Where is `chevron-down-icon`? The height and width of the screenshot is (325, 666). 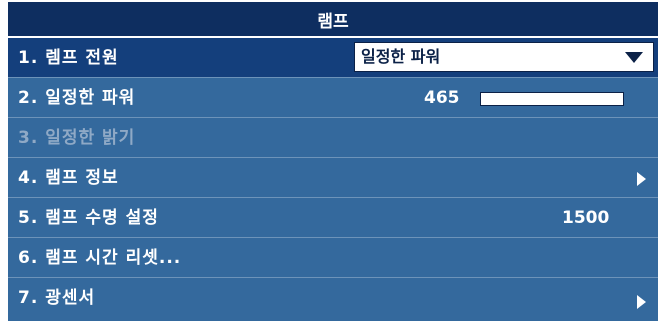 chevron-down-icon is located at coordinates (634, 57).